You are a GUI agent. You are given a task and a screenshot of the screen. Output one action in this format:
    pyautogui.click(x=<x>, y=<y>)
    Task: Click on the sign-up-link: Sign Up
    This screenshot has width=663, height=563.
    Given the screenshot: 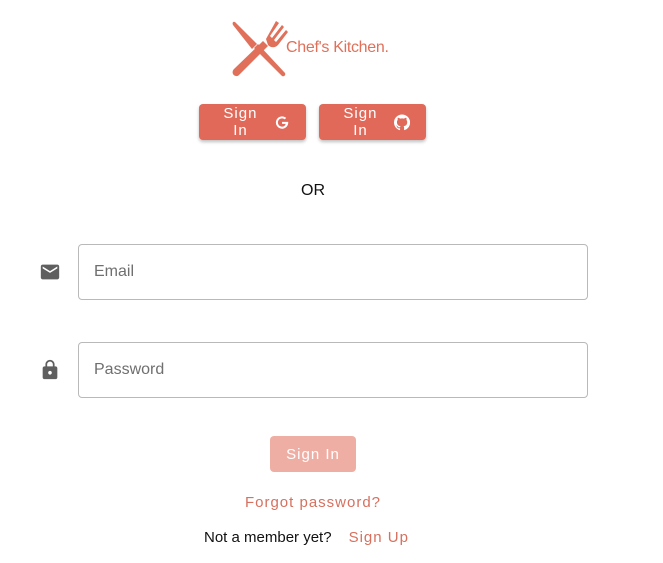 What is the action you would take?
    pyautogui.click(x=379, y=537)
    